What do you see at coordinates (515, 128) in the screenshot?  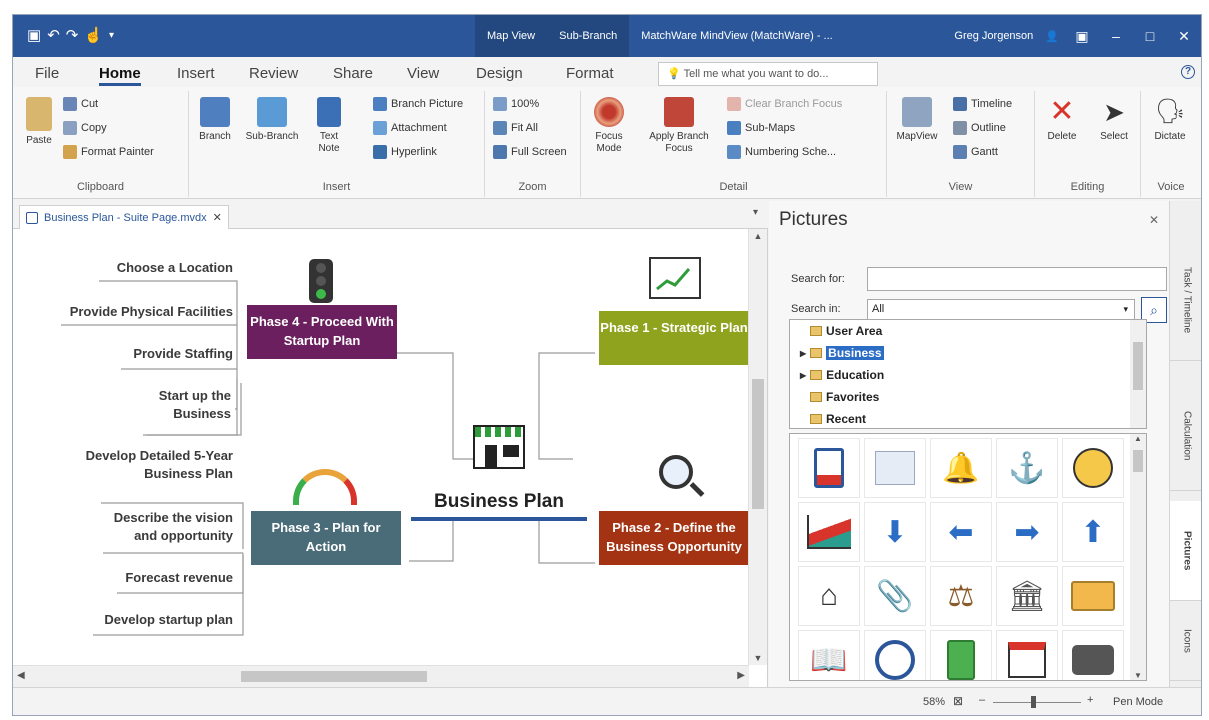 I see `fit-all-button: Fit All` at bounding box center [515, 128].